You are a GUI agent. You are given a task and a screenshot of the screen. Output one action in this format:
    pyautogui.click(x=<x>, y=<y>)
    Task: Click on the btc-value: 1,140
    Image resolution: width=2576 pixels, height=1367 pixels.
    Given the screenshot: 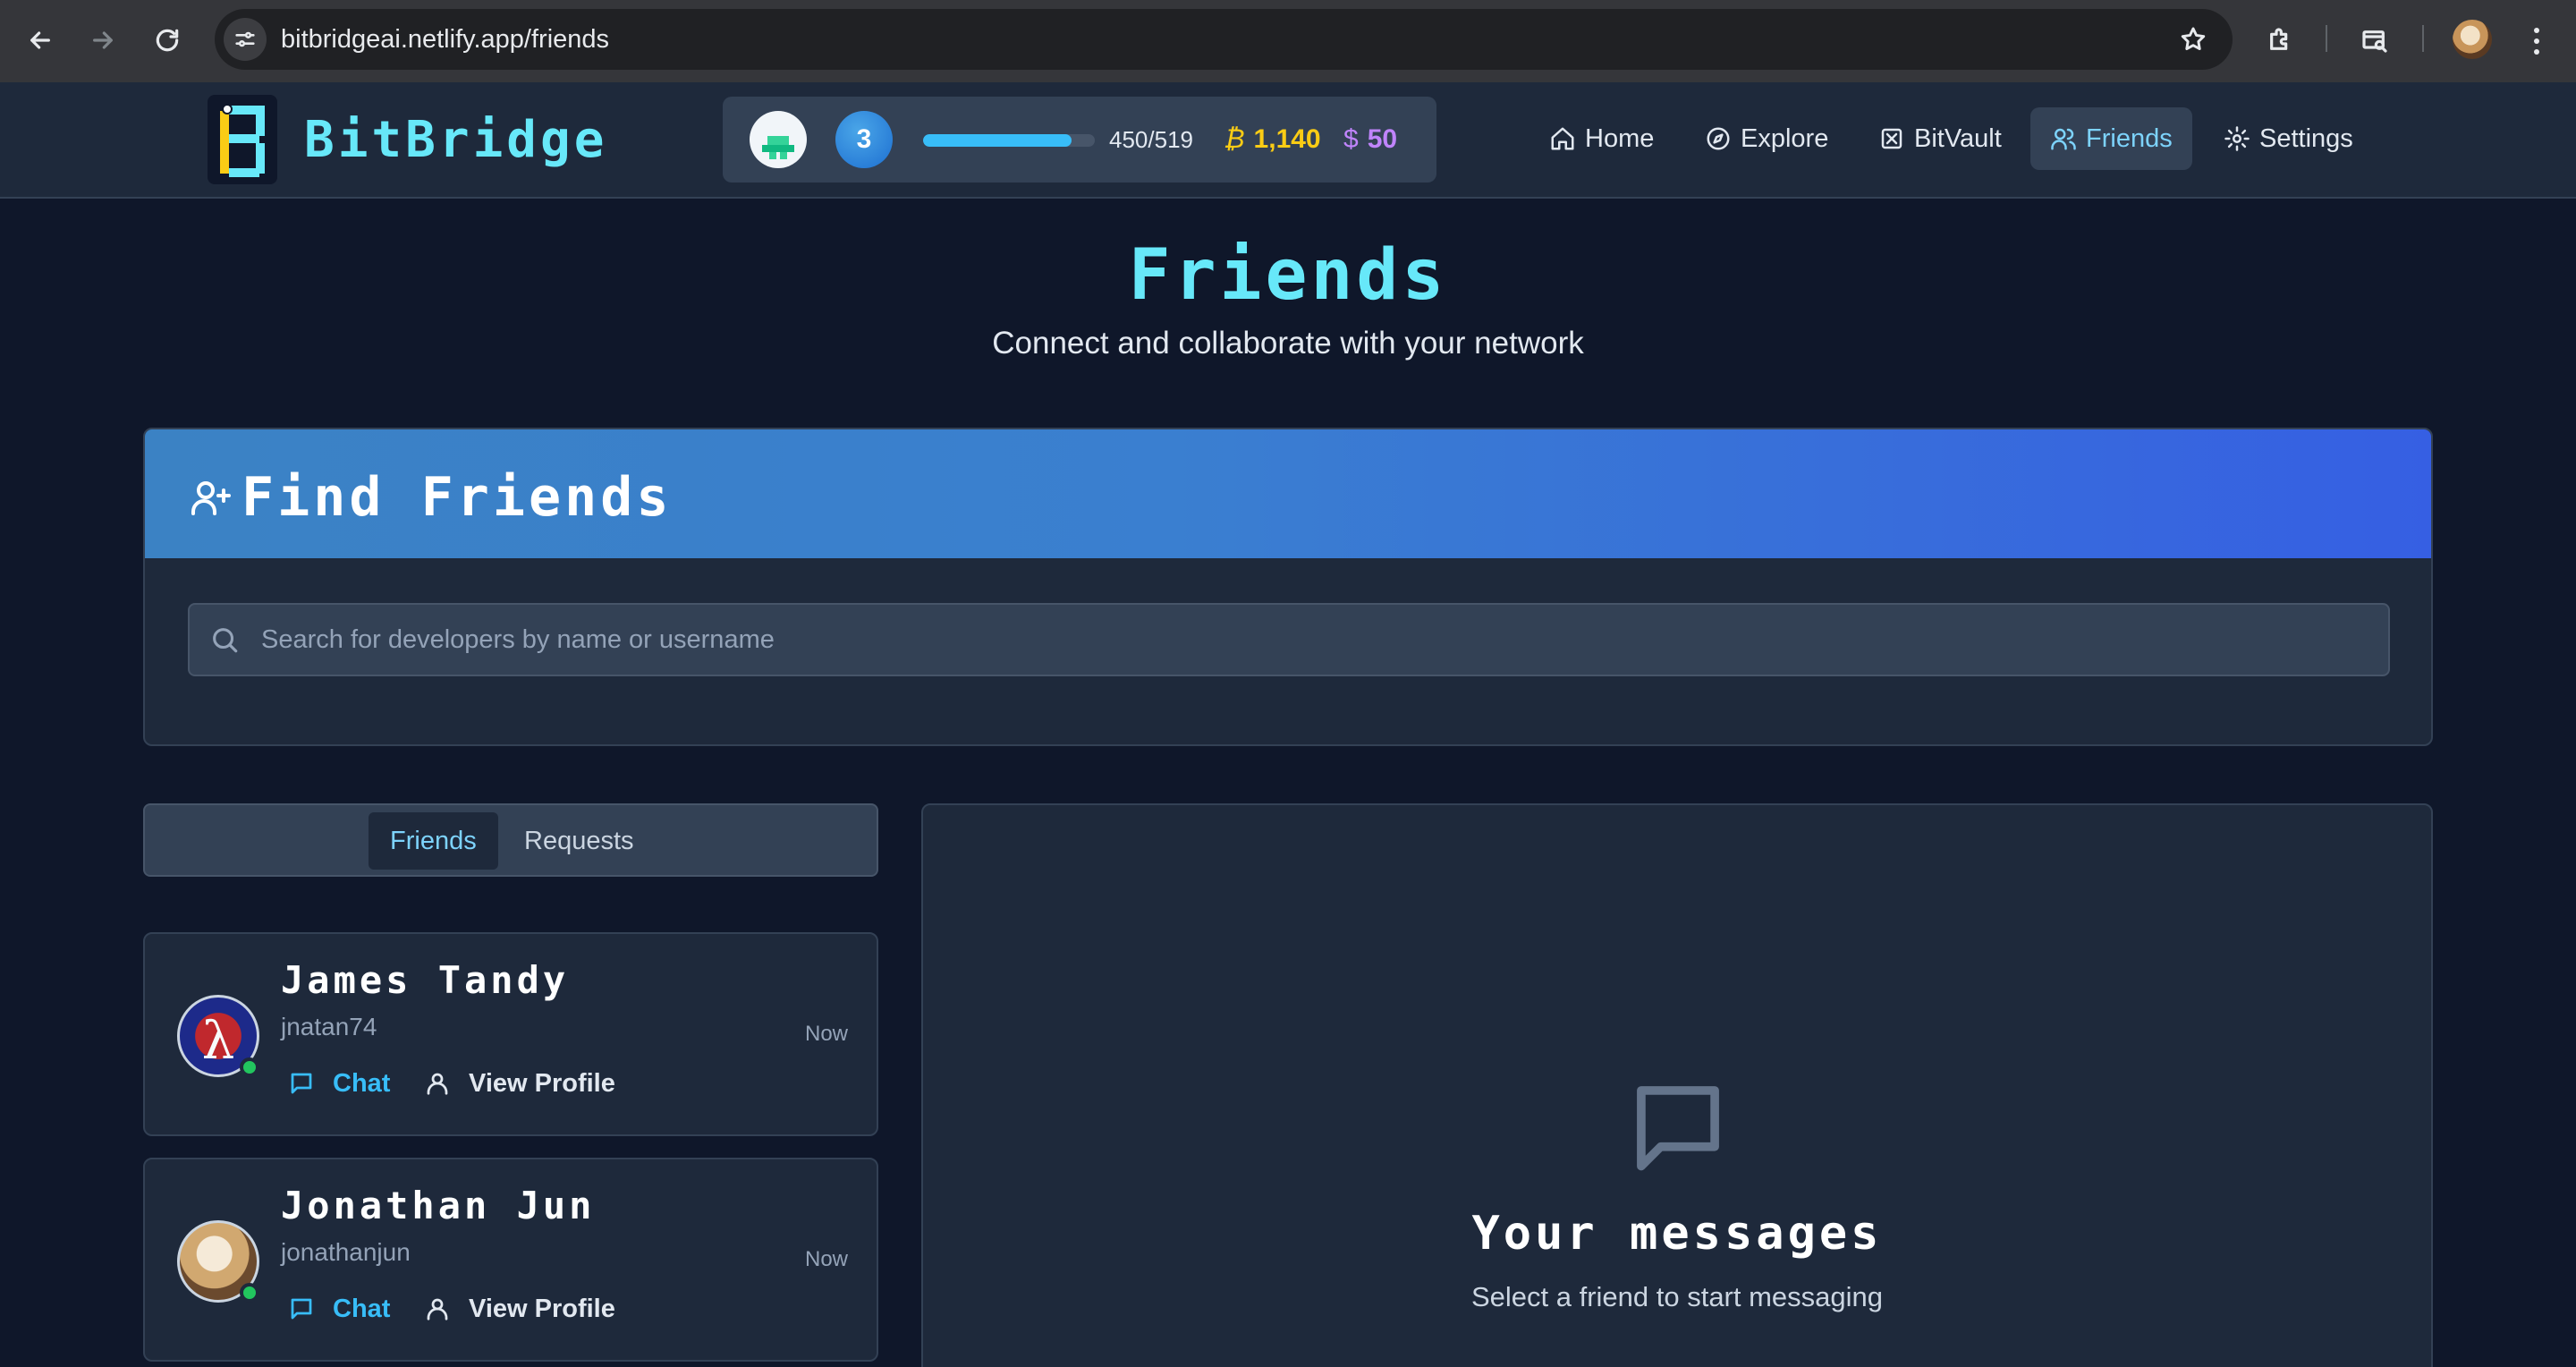 What is the action you would take?
    pyautogui.click(x=1287, y=139)
    